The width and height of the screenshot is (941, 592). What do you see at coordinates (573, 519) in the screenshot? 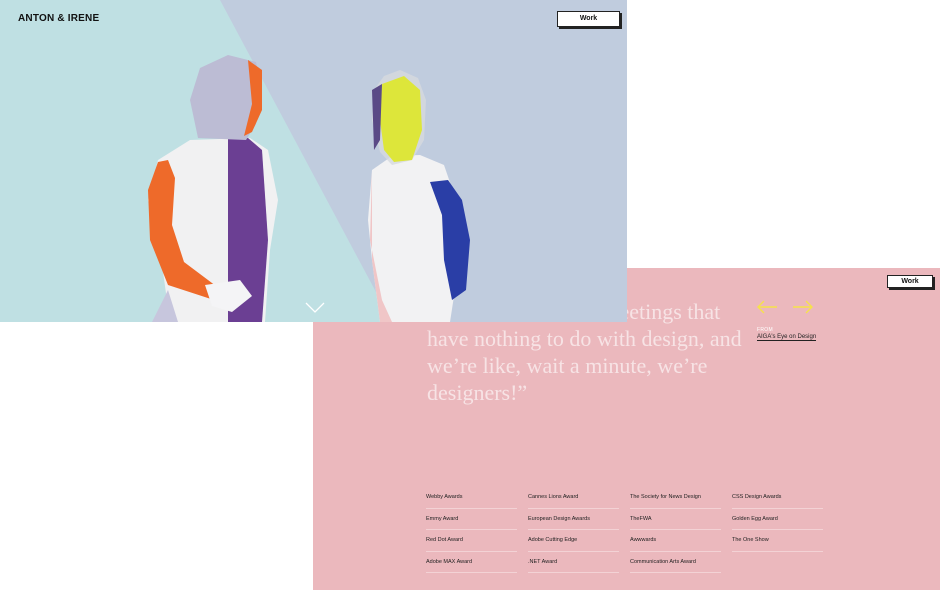
I see `award-item: European Design Awards` at bounding box center [573, 519].